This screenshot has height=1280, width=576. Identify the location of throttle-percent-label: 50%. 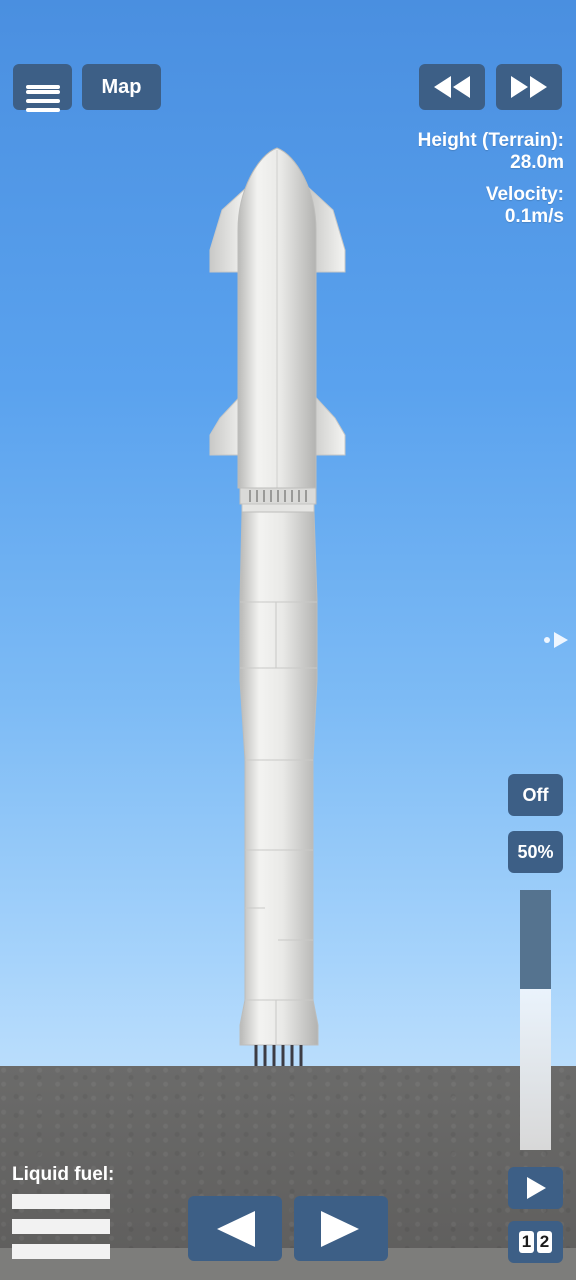
(535, 851).